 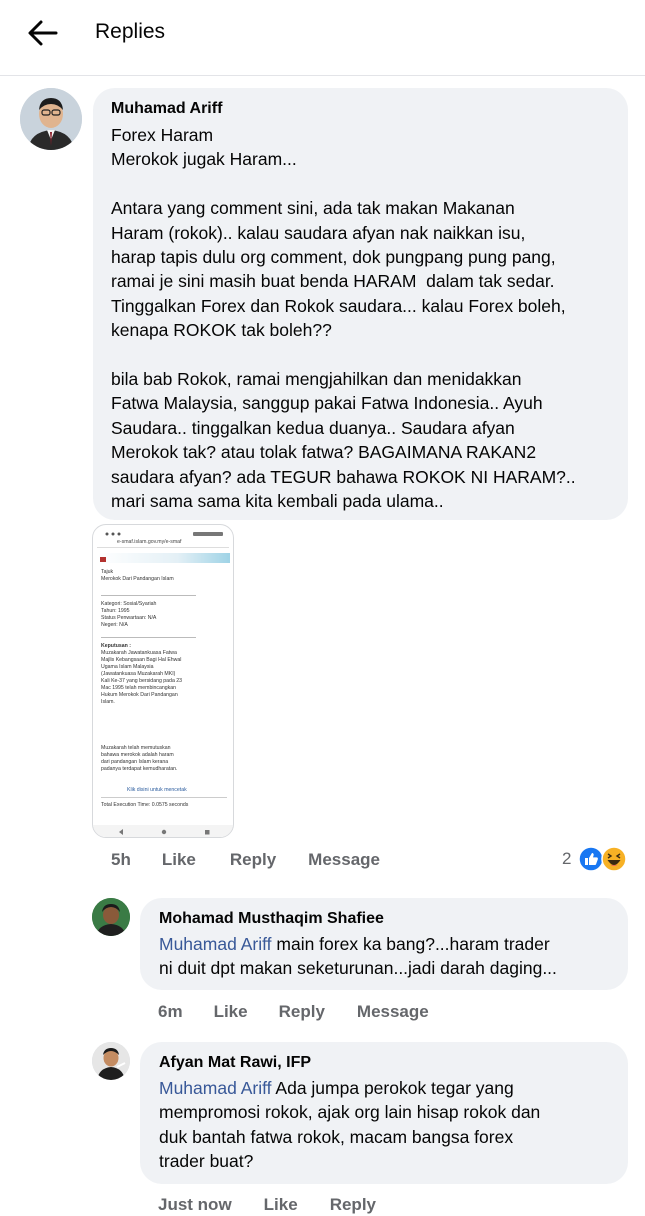 I want to click on keputusan-line: Kali Ke-37 yang bersidang pada 23, so click(x=142, y=681).